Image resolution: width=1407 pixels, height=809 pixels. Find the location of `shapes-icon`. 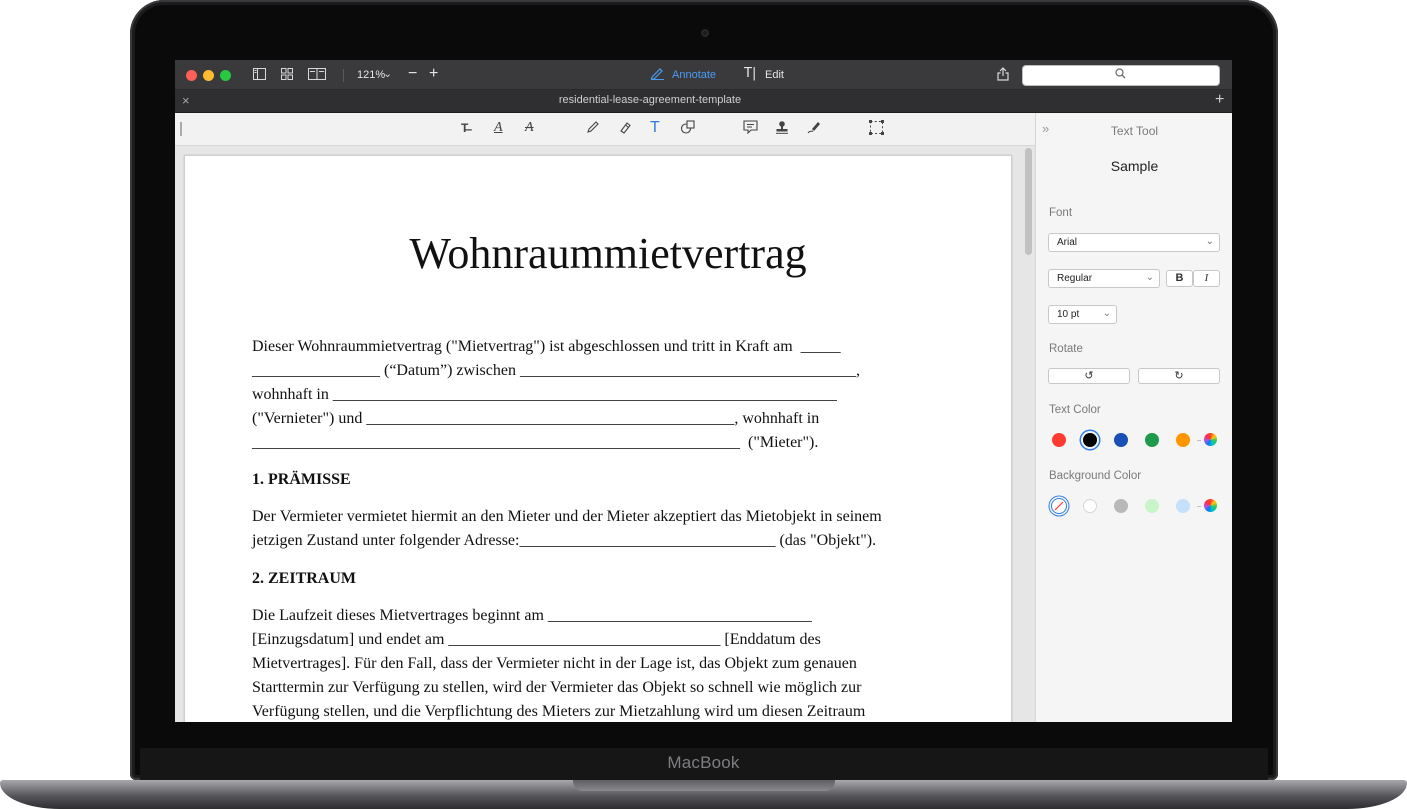

shapes-icon is located at coordinates (688, 128).